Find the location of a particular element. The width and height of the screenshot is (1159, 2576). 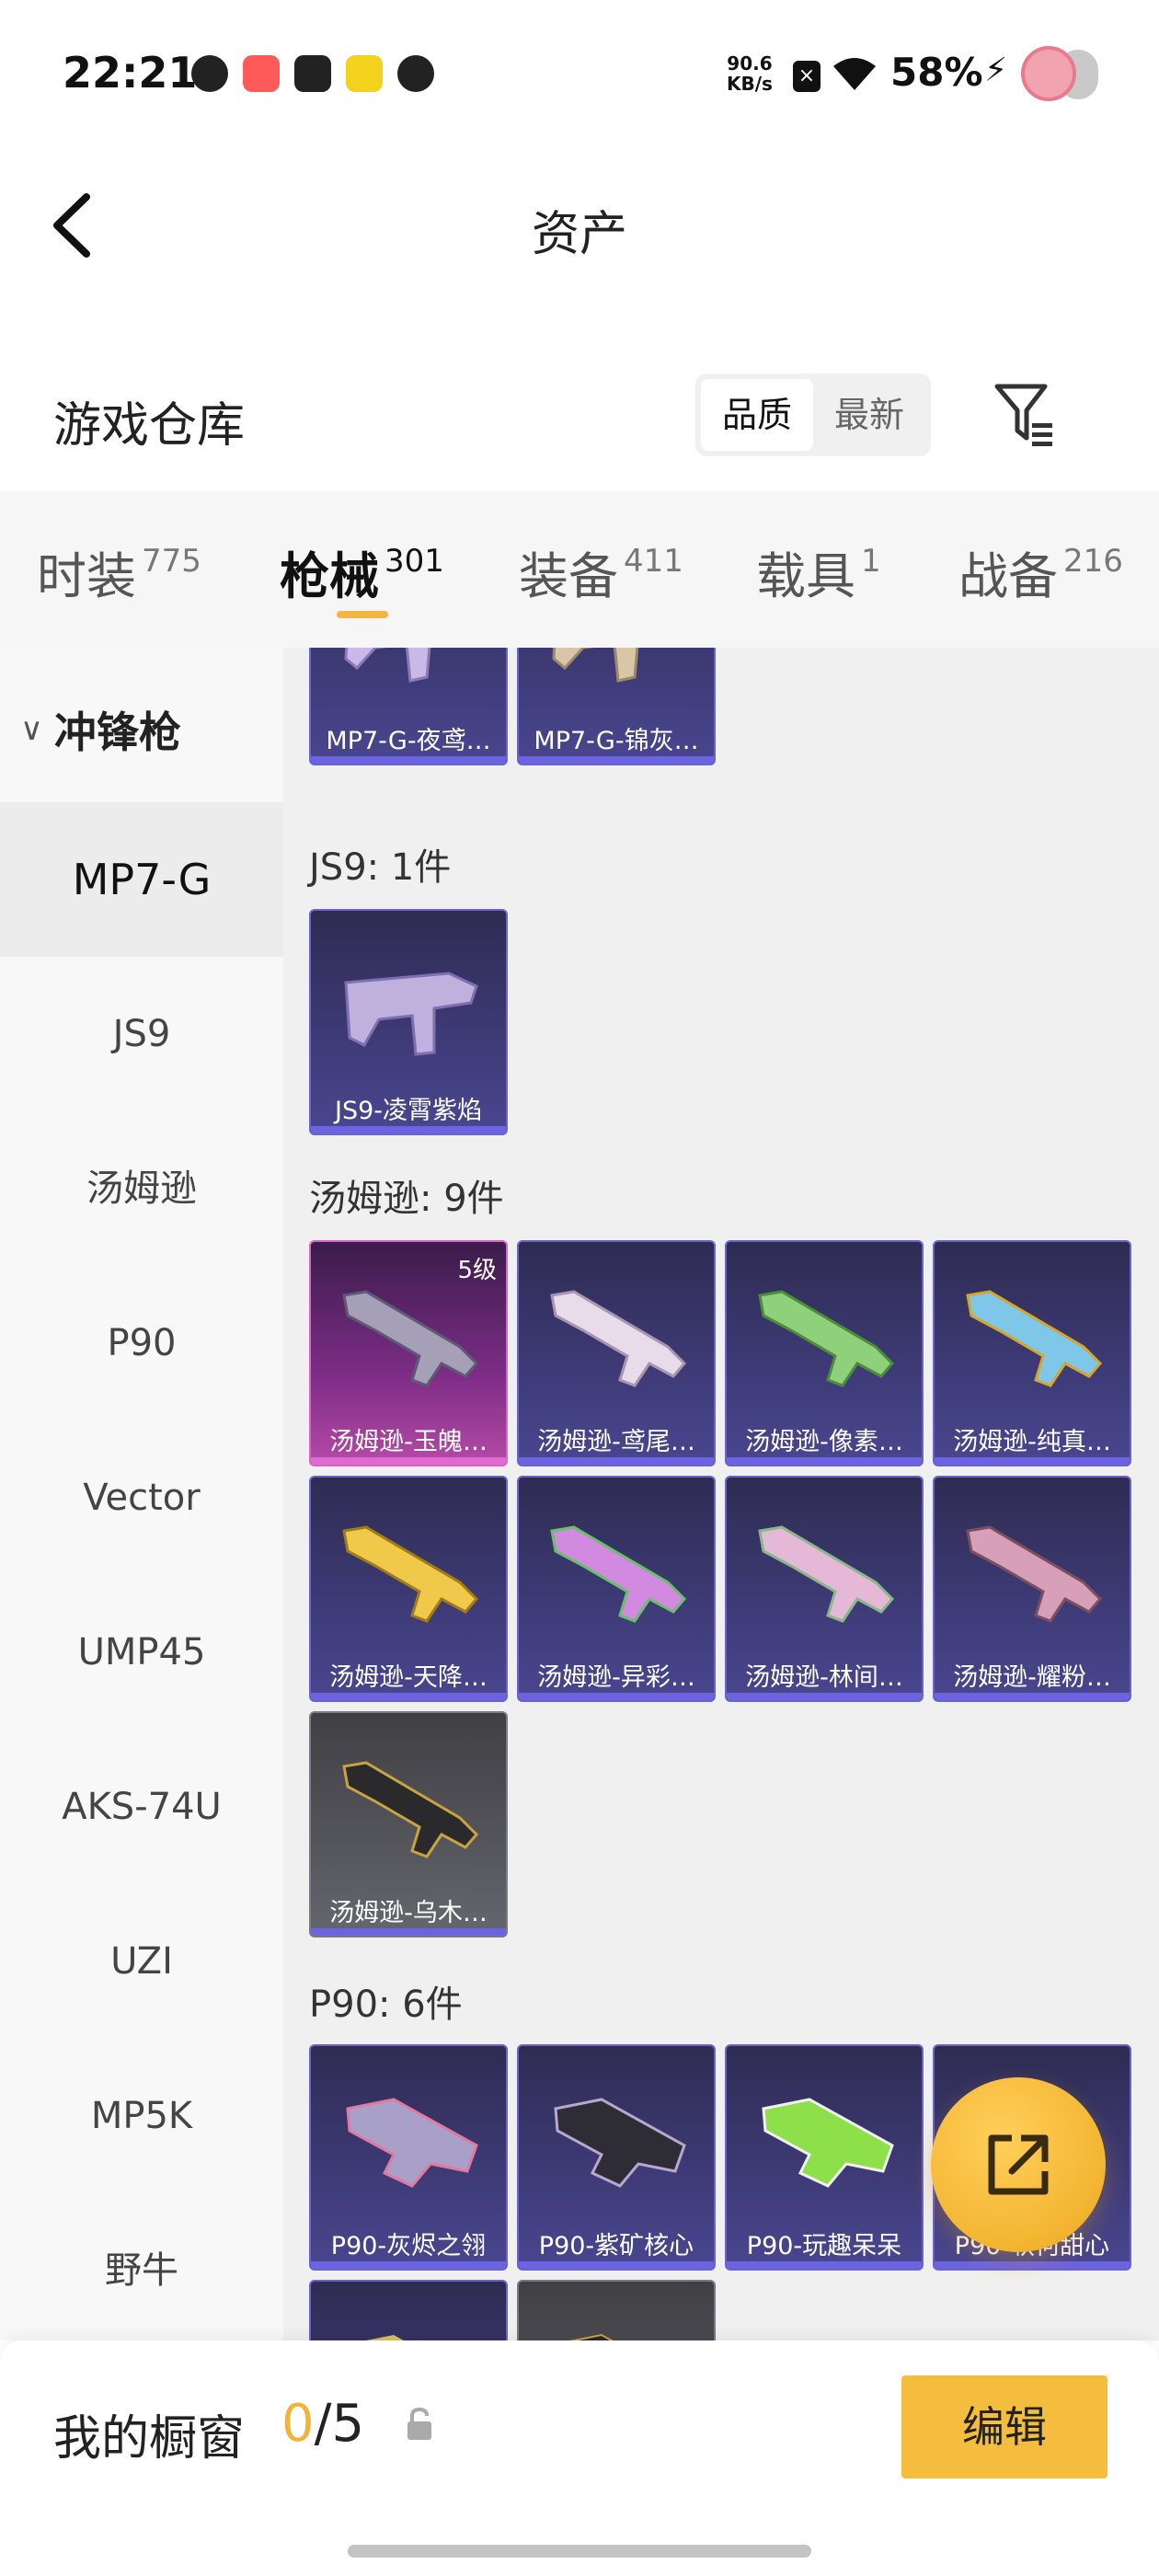

filter-icon is located at coordinates (1025, 416).